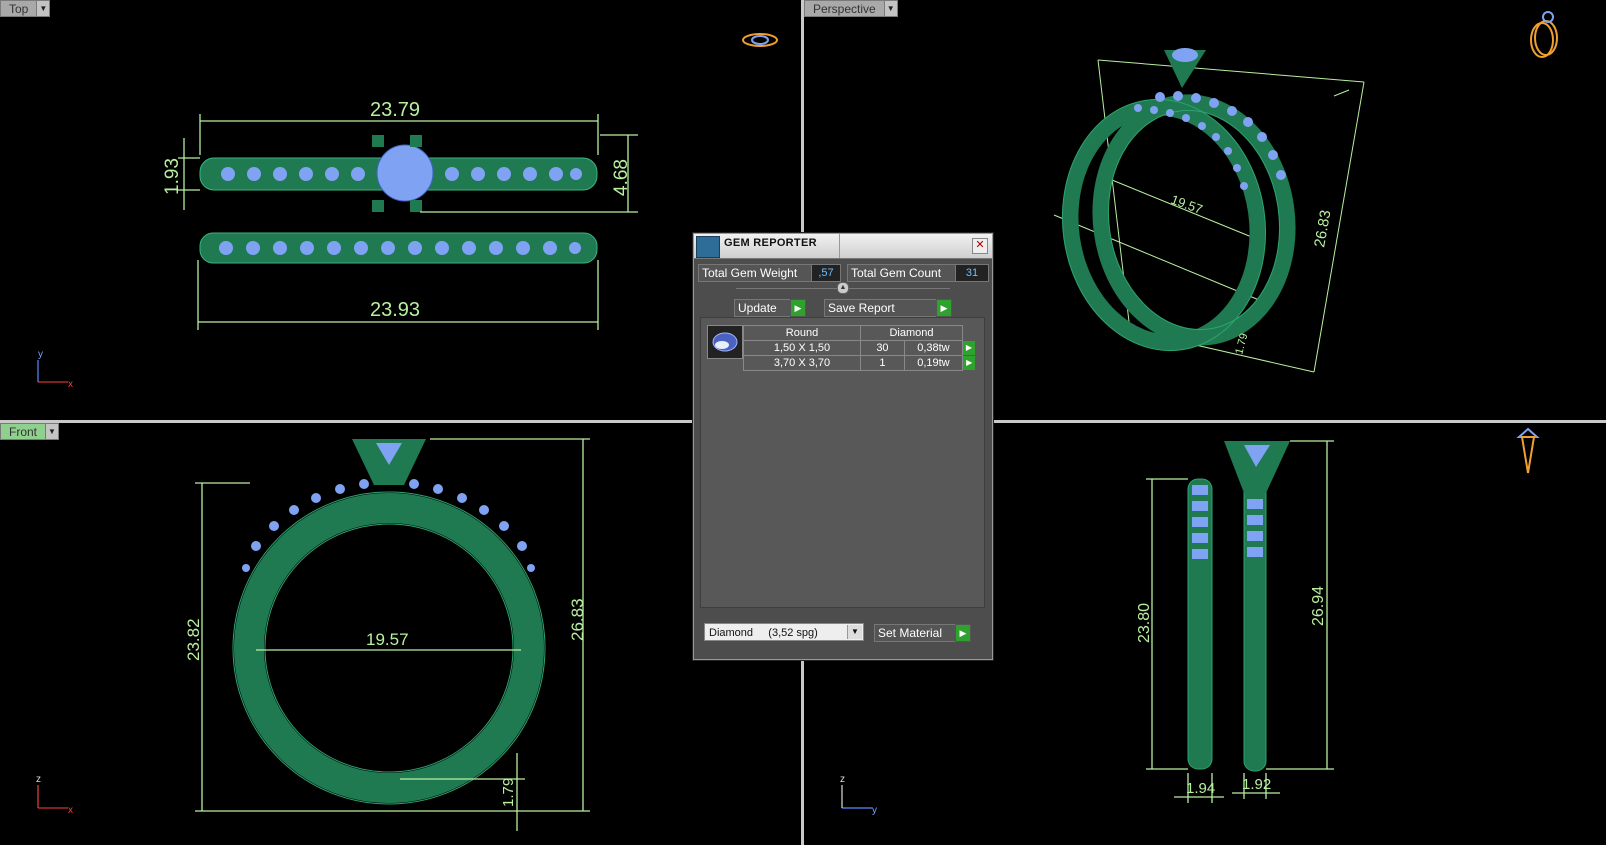 This screenshot has height=845, width=1606. Describe the element at coordinates (980, 246) in the screenshot. I see `close-icon: ✕` at that location.